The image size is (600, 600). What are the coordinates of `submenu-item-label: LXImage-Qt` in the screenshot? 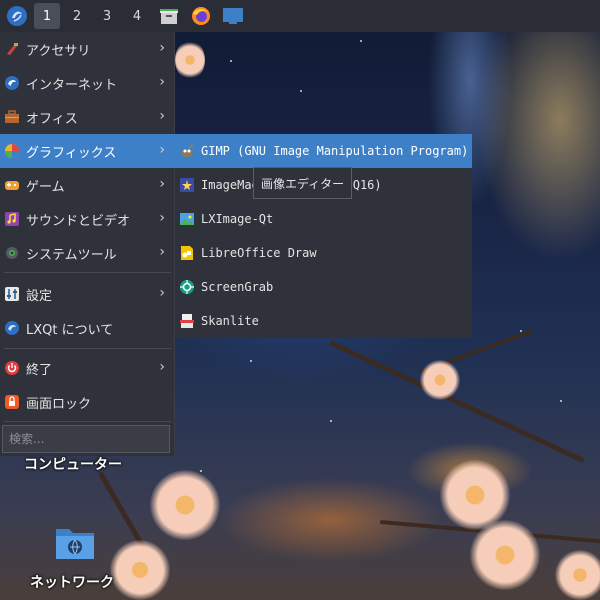 It's located at (237, 219).